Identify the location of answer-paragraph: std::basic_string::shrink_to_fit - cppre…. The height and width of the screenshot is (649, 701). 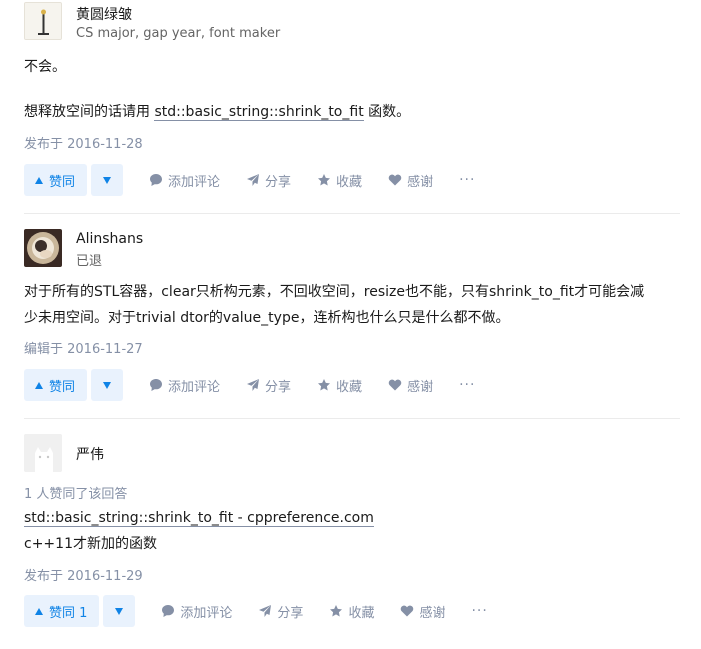
(199, 518).